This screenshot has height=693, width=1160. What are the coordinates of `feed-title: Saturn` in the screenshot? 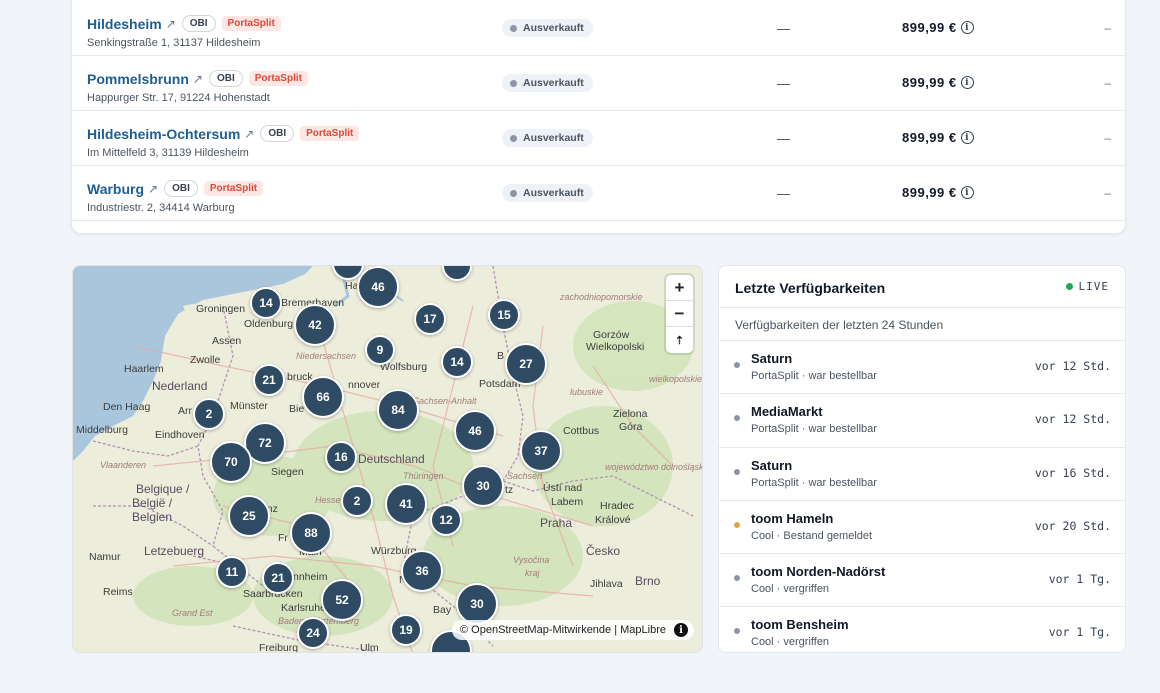 It's located at (772, 465).